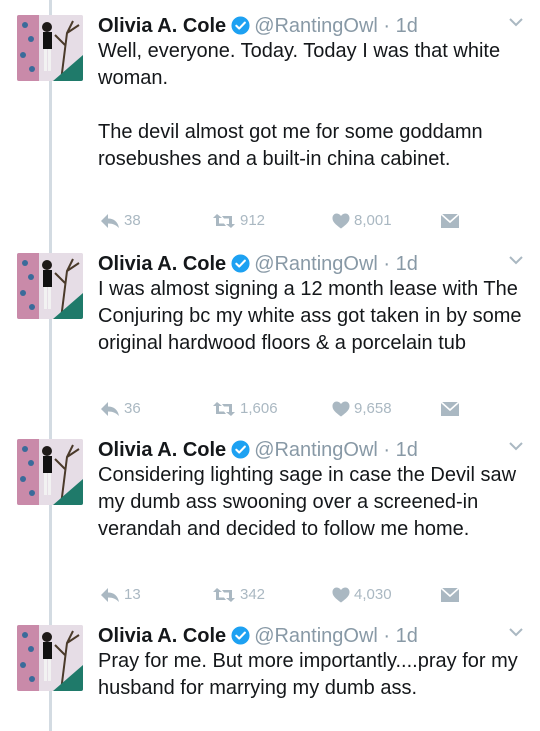 The width and height of the screenshot is (540, 731). What do you see at coordinates (373, 408) in the screenshot?
I see `like-count: 9,658` at bounding box center [373, 408].